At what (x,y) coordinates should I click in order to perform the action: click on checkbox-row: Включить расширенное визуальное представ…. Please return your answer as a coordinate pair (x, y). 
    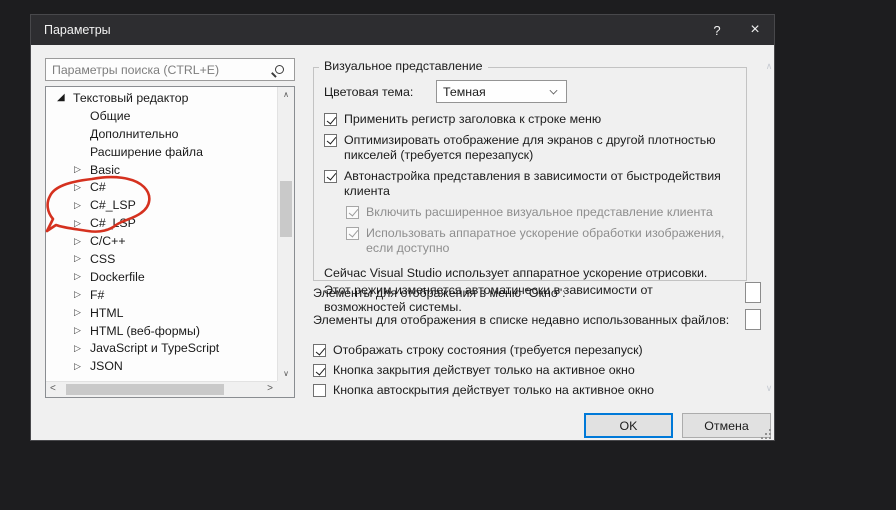
    Looking at the image, I should click on (541, 213).